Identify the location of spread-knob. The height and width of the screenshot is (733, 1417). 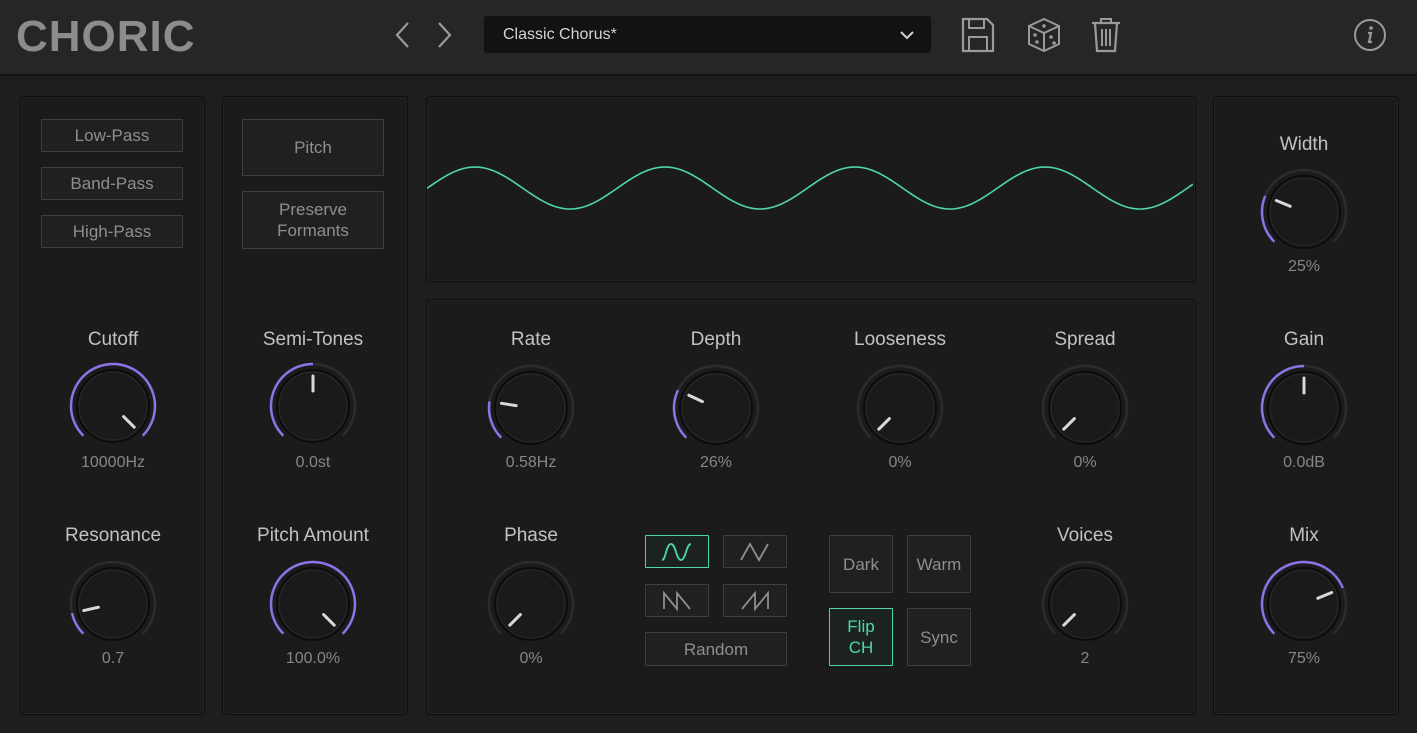
(1085, 408).